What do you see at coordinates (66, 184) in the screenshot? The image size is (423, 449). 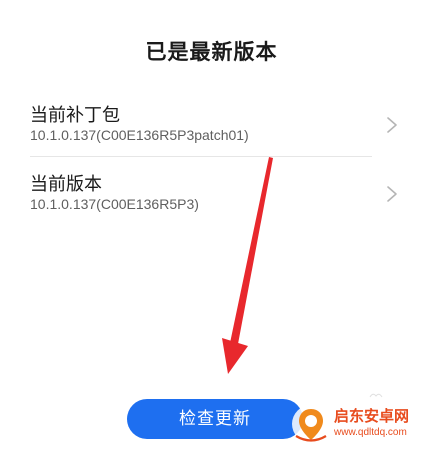 I see `current-version-label: 当前版本` at bounding box center [66, 184].